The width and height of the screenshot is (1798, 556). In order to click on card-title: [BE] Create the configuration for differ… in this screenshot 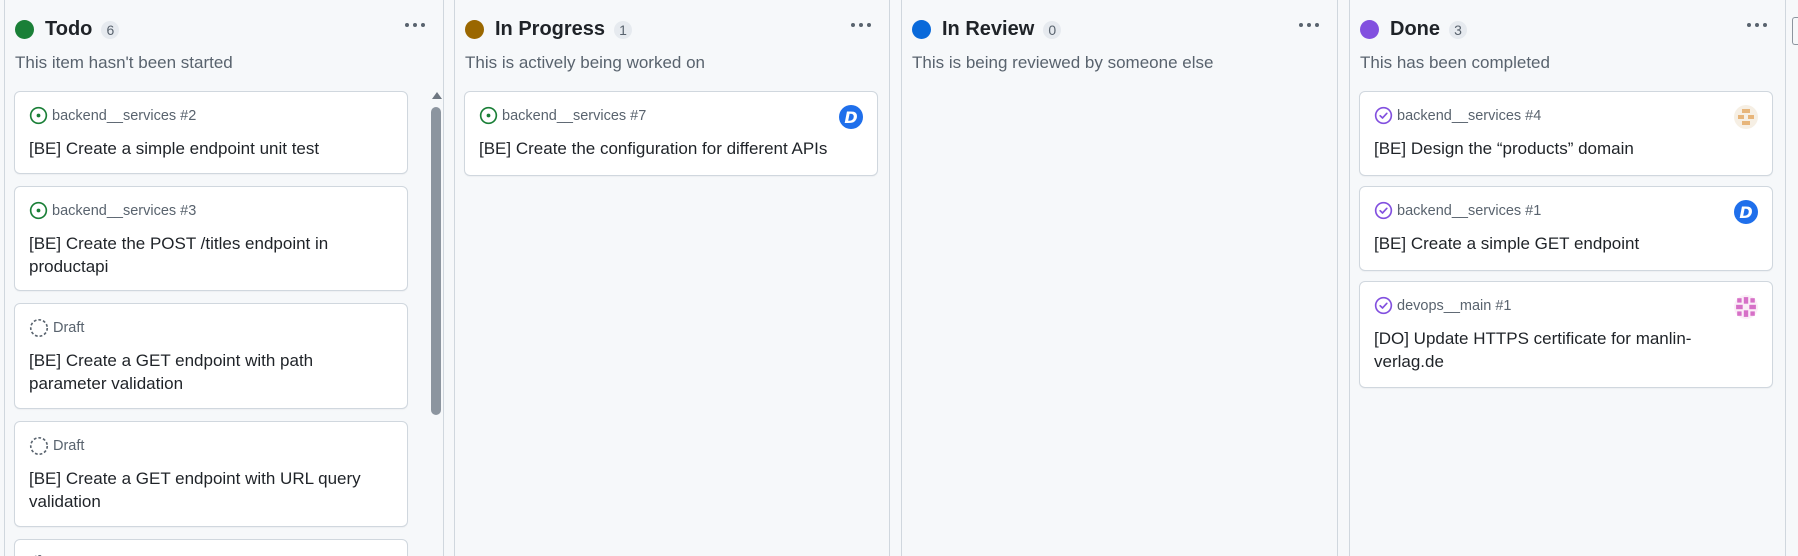, I will do `click(670, 148)`.